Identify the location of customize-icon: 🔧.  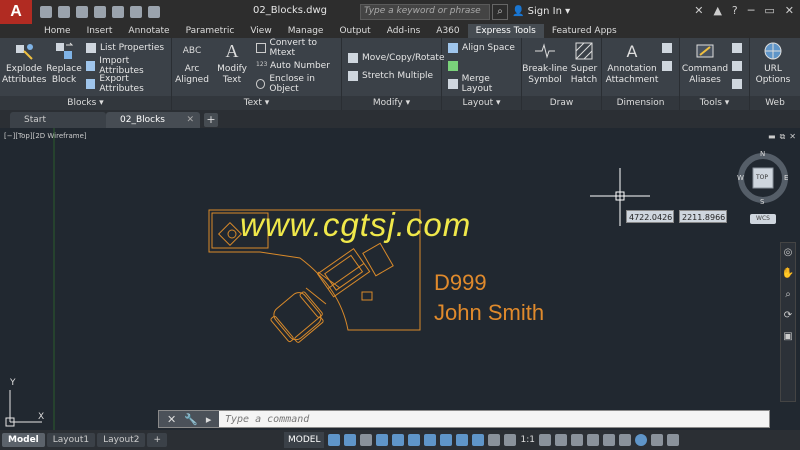
(191, 419).